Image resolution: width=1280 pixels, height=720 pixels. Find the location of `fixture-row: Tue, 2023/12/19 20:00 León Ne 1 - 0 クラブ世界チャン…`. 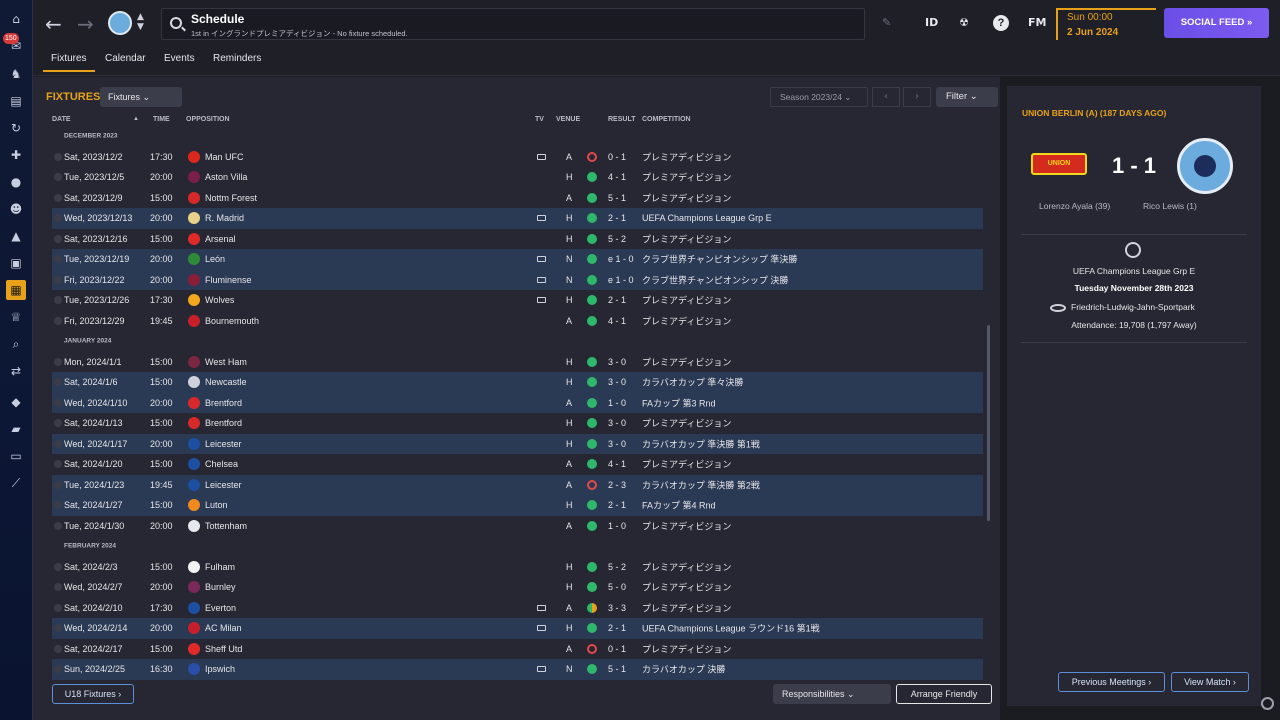

fixture-row: Tue, 2023/12/19 20:00 León Ne 1 - 0 クラブ世界チャン… is located at coordinates (517, 259).